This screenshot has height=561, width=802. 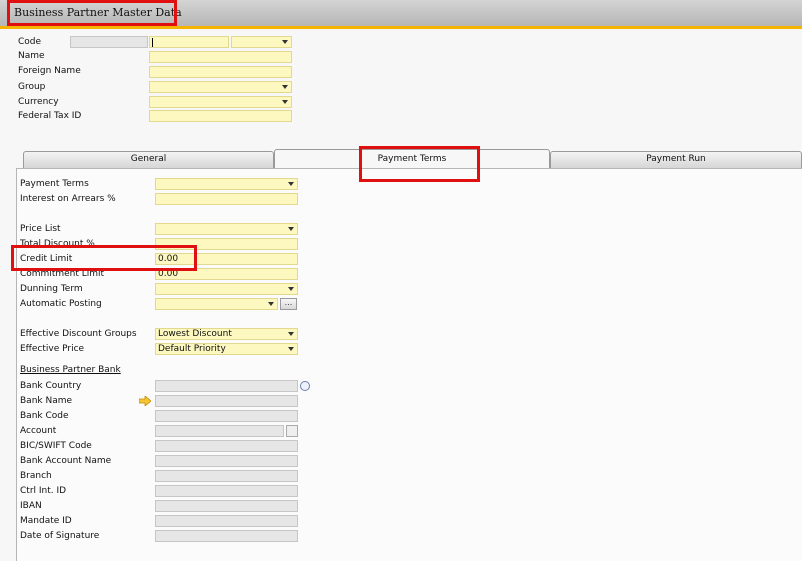 What do you see at coordinates (38, 102) in the screenshot?
I see `currency-label: Currency` at bounding box center [38, 102].